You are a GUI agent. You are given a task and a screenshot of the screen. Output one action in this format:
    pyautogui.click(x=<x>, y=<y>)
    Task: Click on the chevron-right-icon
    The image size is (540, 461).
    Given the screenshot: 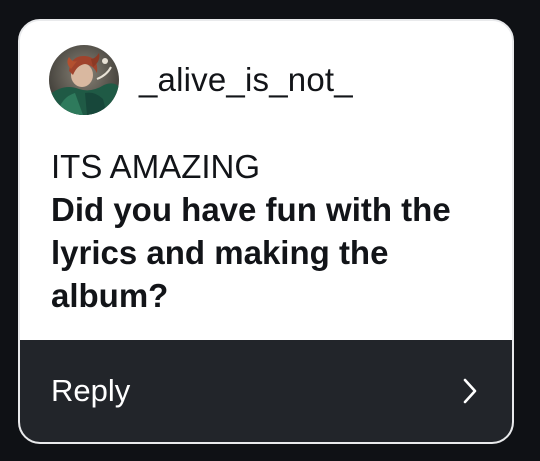 What is the action you would take?
    pyautogui.click(x=470, y=391)
    